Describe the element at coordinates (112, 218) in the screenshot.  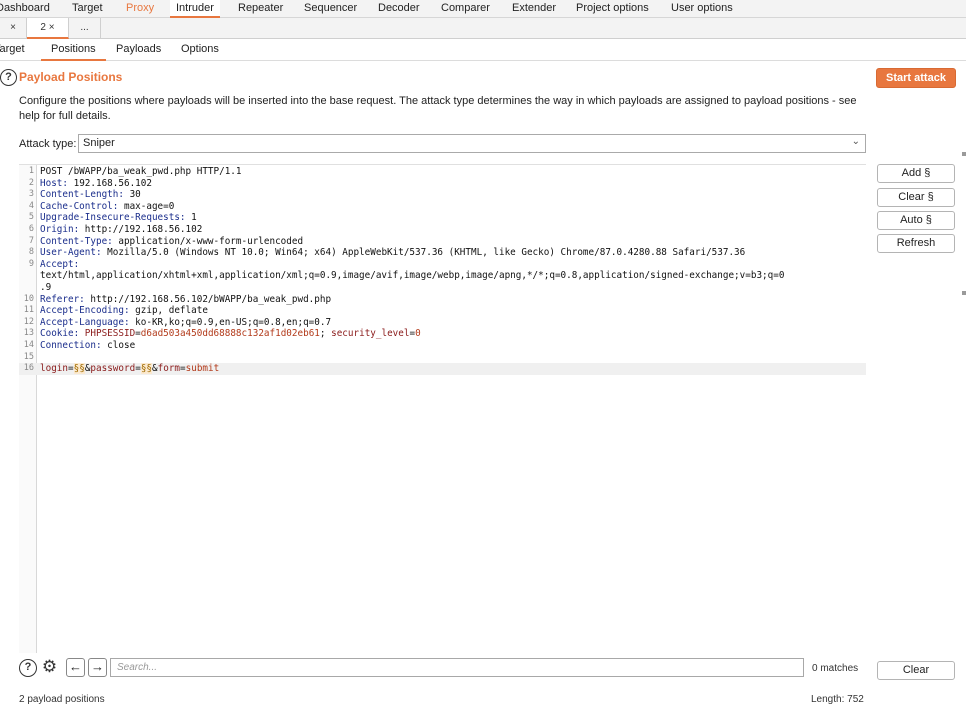
I see `request-line: 5 Upgrade-Insecure-Requests: 1` at that location.